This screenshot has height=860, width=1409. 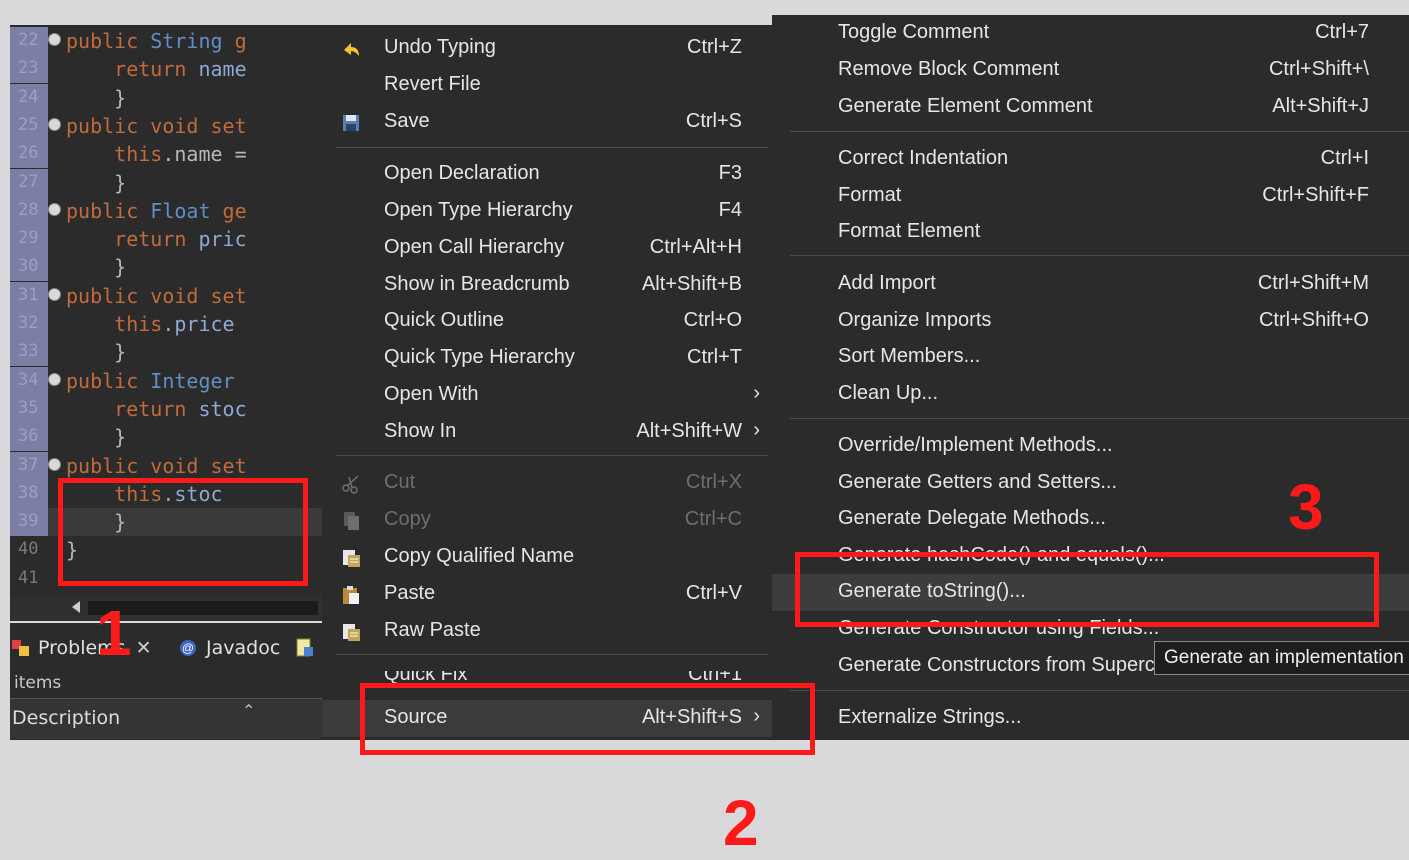 What do you see at coordinates (248, 710) in the screenshot?
I see `sort-caret-icon: ⌃` at bounding box center [248, 710].